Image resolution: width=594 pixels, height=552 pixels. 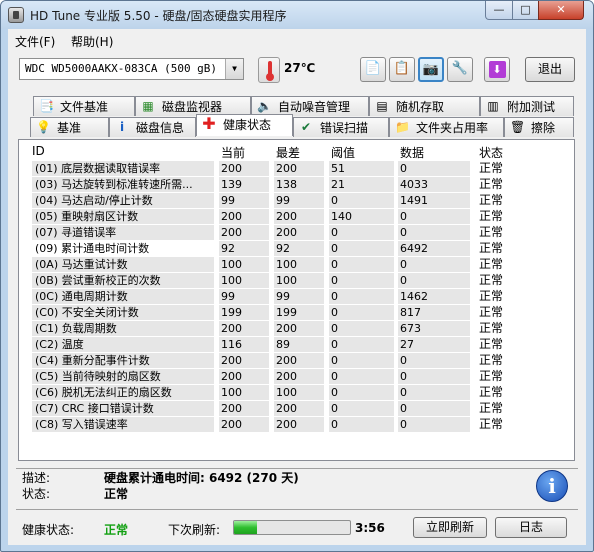 I want to click on attribute-name-cell: (01) 底层数据读取错误率, so click(x=123, y=168).